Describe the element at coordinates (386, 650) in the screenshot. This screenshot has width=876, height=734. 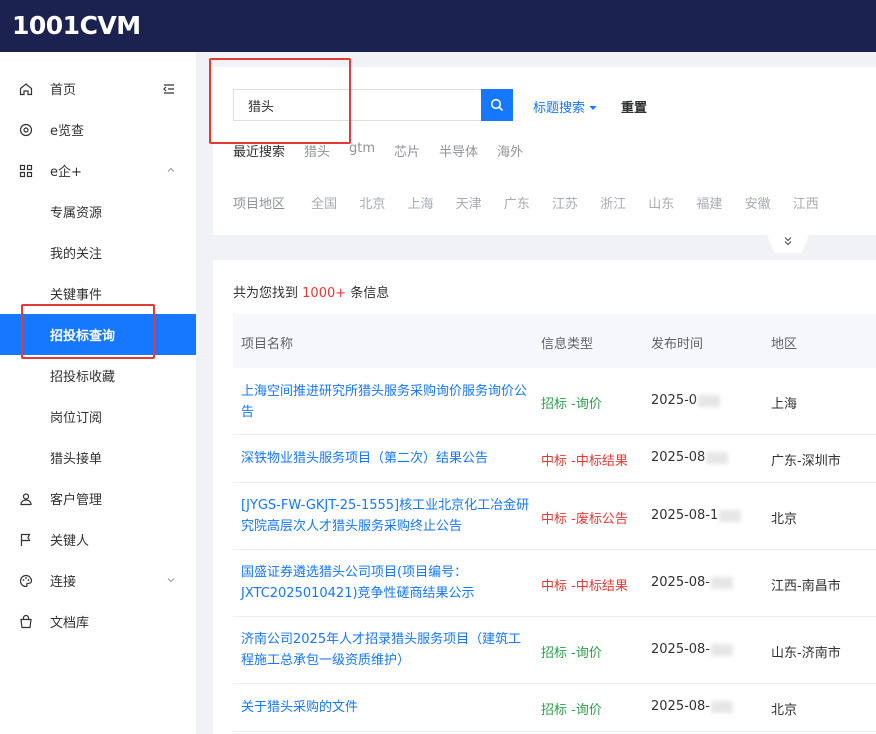
I see `project-name-link: 济南公司2025年人才招录猎头服务项目（建筑工程施工总承包一级资质维护）` at that location.